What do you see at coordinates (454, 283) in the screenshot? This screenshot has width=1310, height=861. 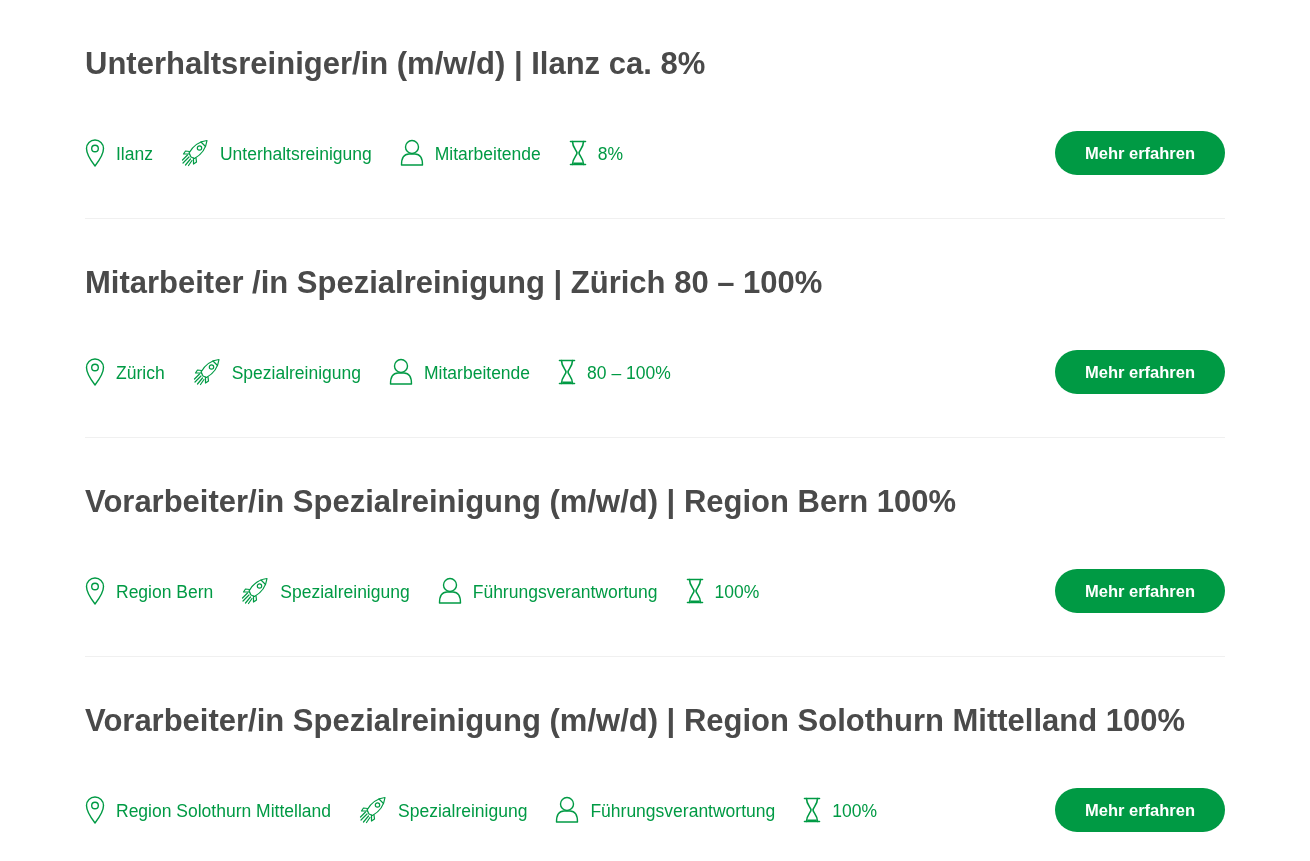 I see `job-title: Mitarbeiter /in Spezialreinigung | Zürich 80 – 100%` at bounding box center [454, 283].